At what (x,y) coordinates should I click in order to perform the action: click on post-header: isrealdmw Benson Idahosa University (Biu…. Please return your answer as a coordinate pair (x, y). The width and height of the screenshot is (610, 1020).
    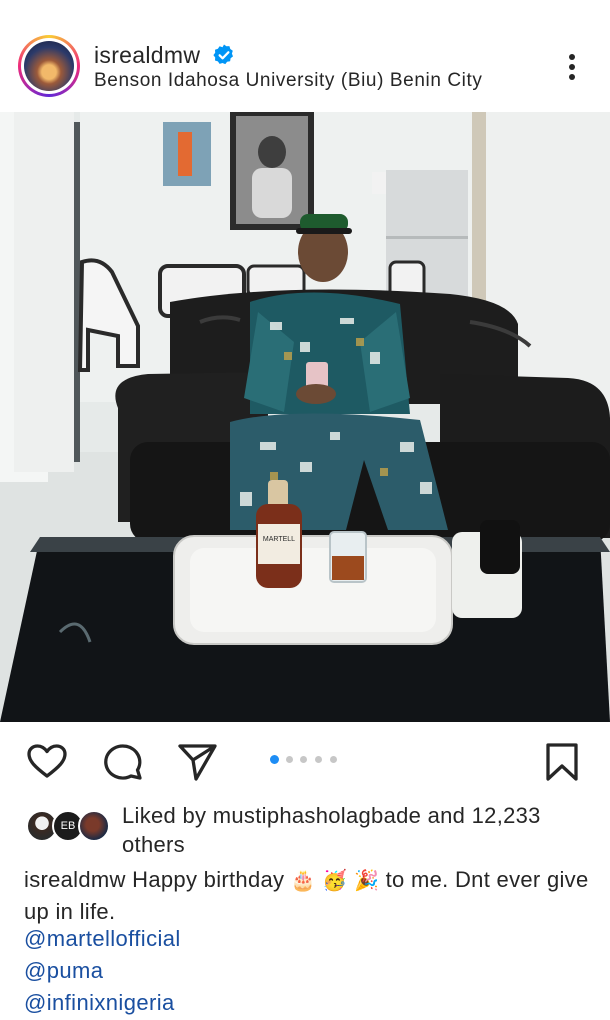
    Looking at the image, I should click on (305, 56).